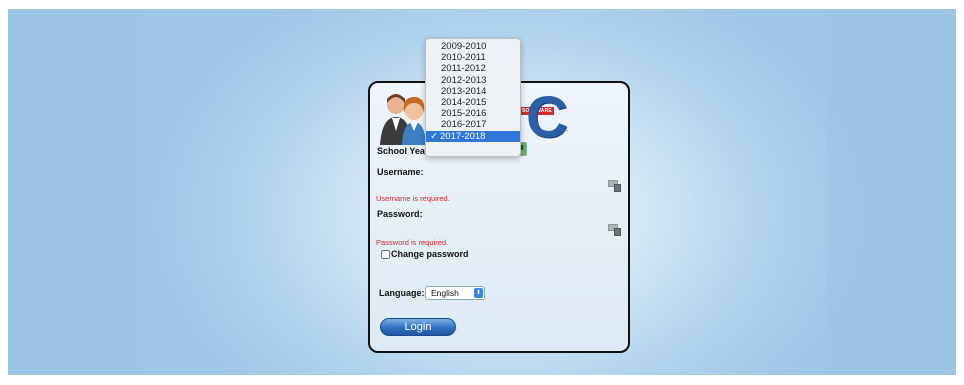  Describe the element at coordinates (445, 293) in the screenshot. I see `language-value: English` at that location.